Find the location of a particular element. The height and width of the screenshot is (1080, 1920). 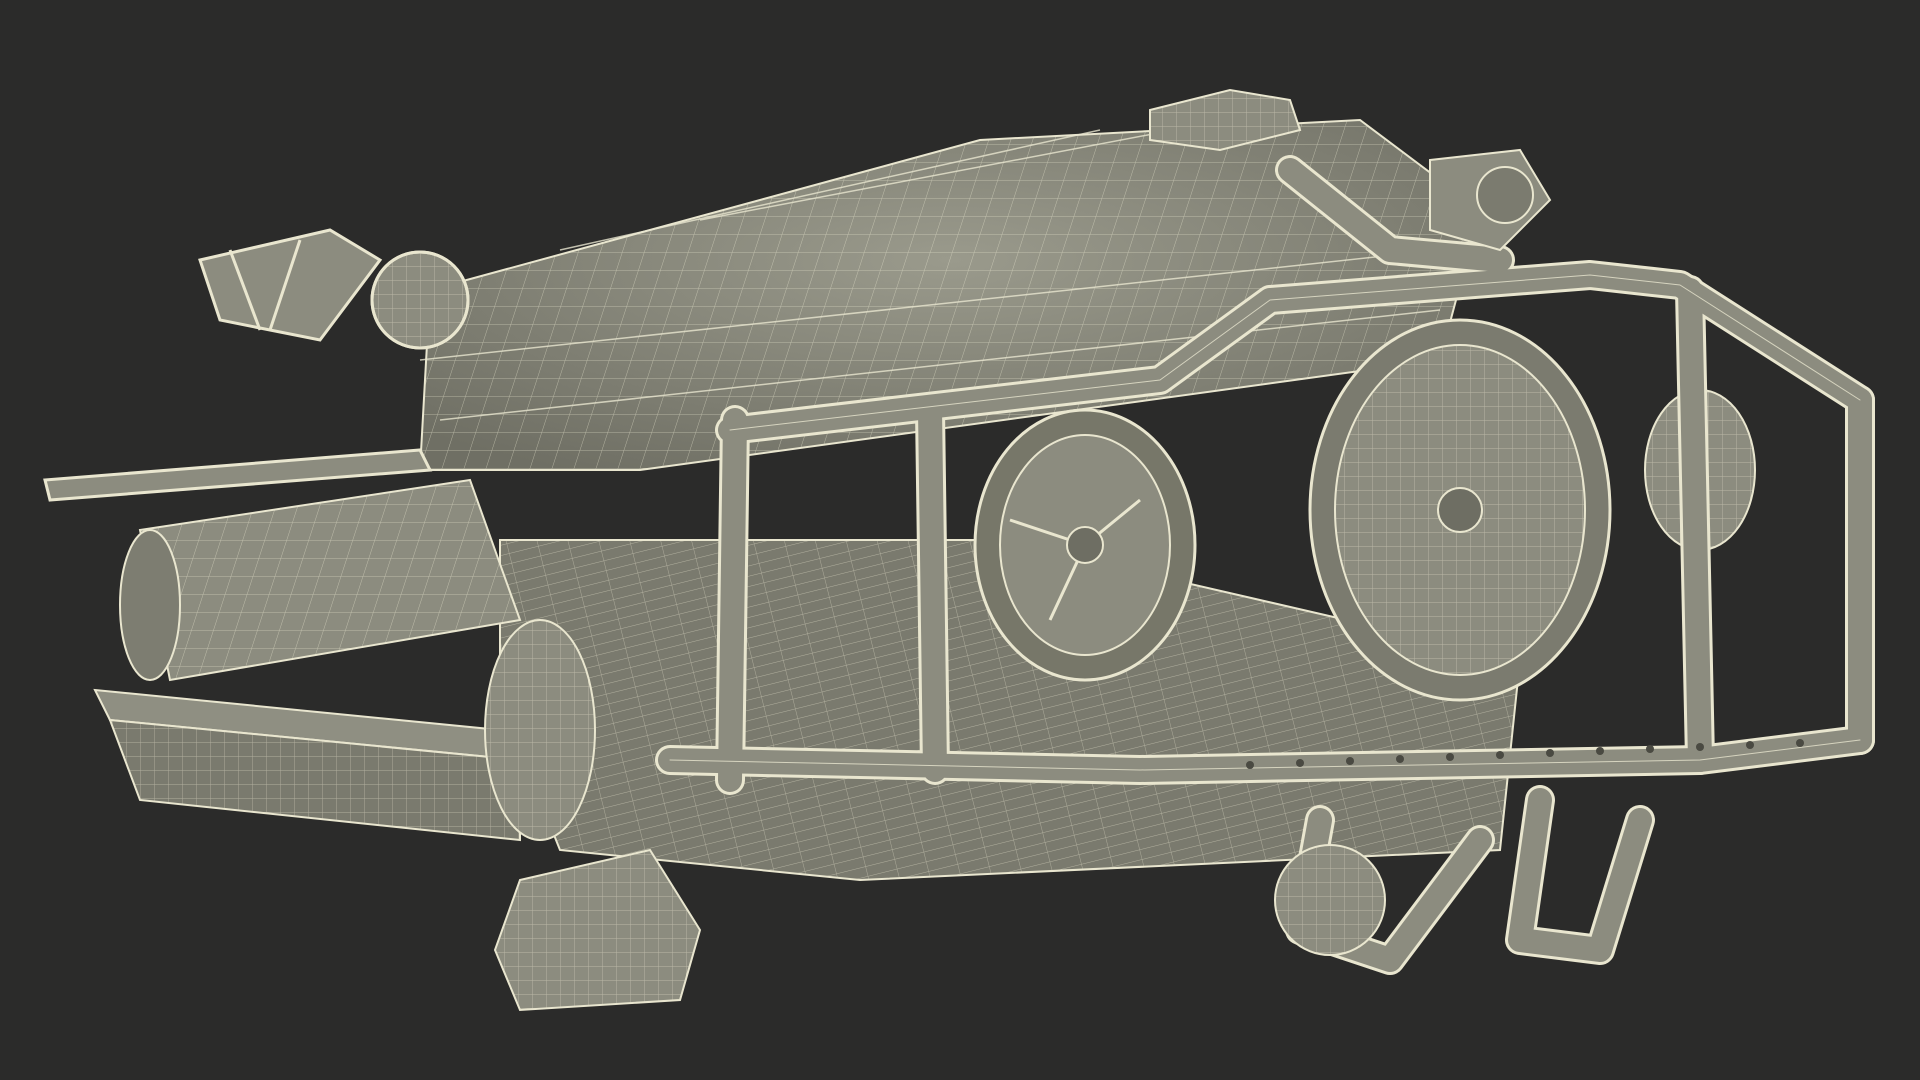

camera-mount is located at coordinates (1490, 200).